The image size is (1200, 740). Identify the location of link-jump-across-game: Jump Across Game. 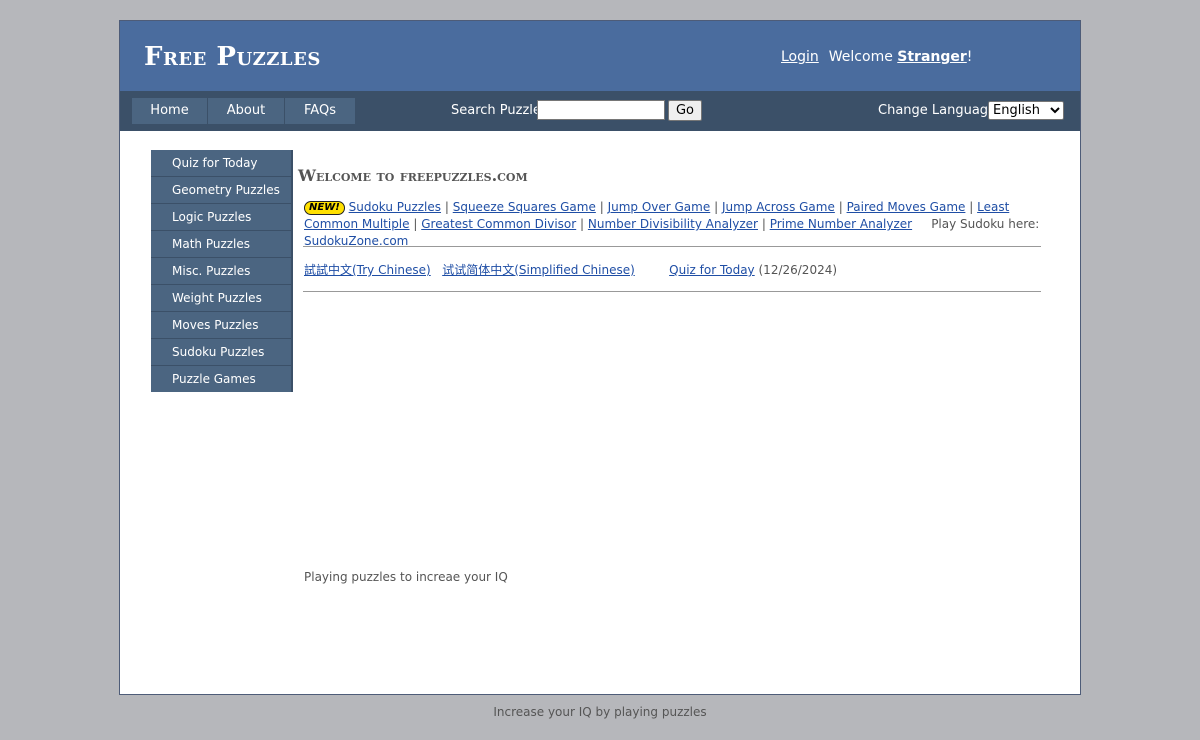
(778, 207).